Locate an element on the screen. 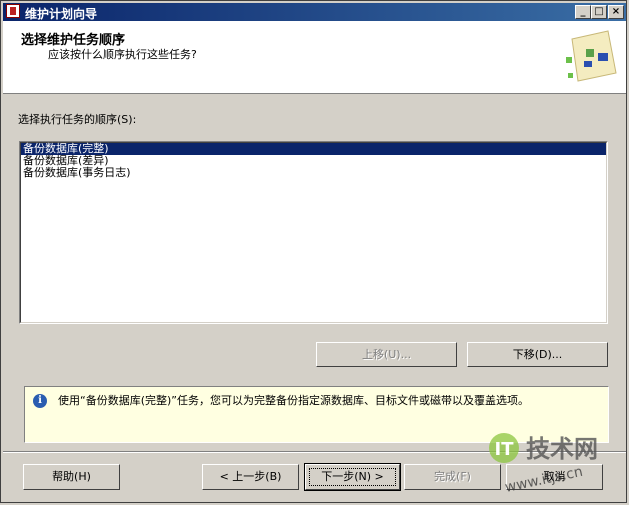 This screenshot has width=629, height=505. title-bar: 维护计划向导 _ □ × is located at coordinates (314, 12).